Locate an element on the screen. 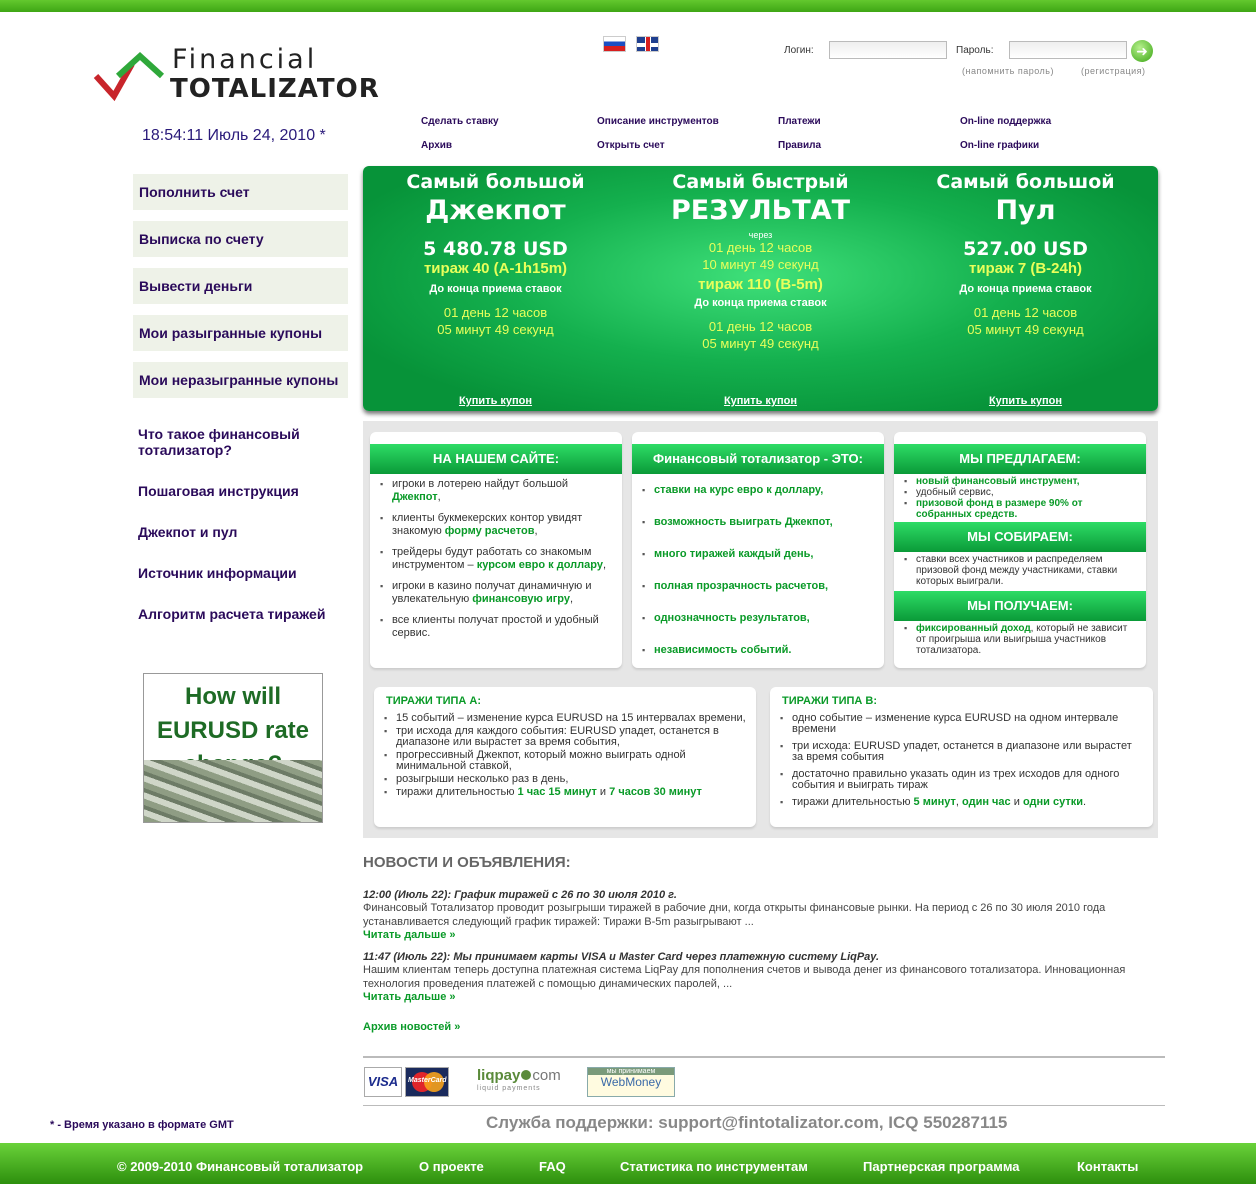 The width and height of the screenshot is (1256, 1184). we-receive-title: МЫ ПОЛУЧАЕМ: is located at coordinates (1020, 606).